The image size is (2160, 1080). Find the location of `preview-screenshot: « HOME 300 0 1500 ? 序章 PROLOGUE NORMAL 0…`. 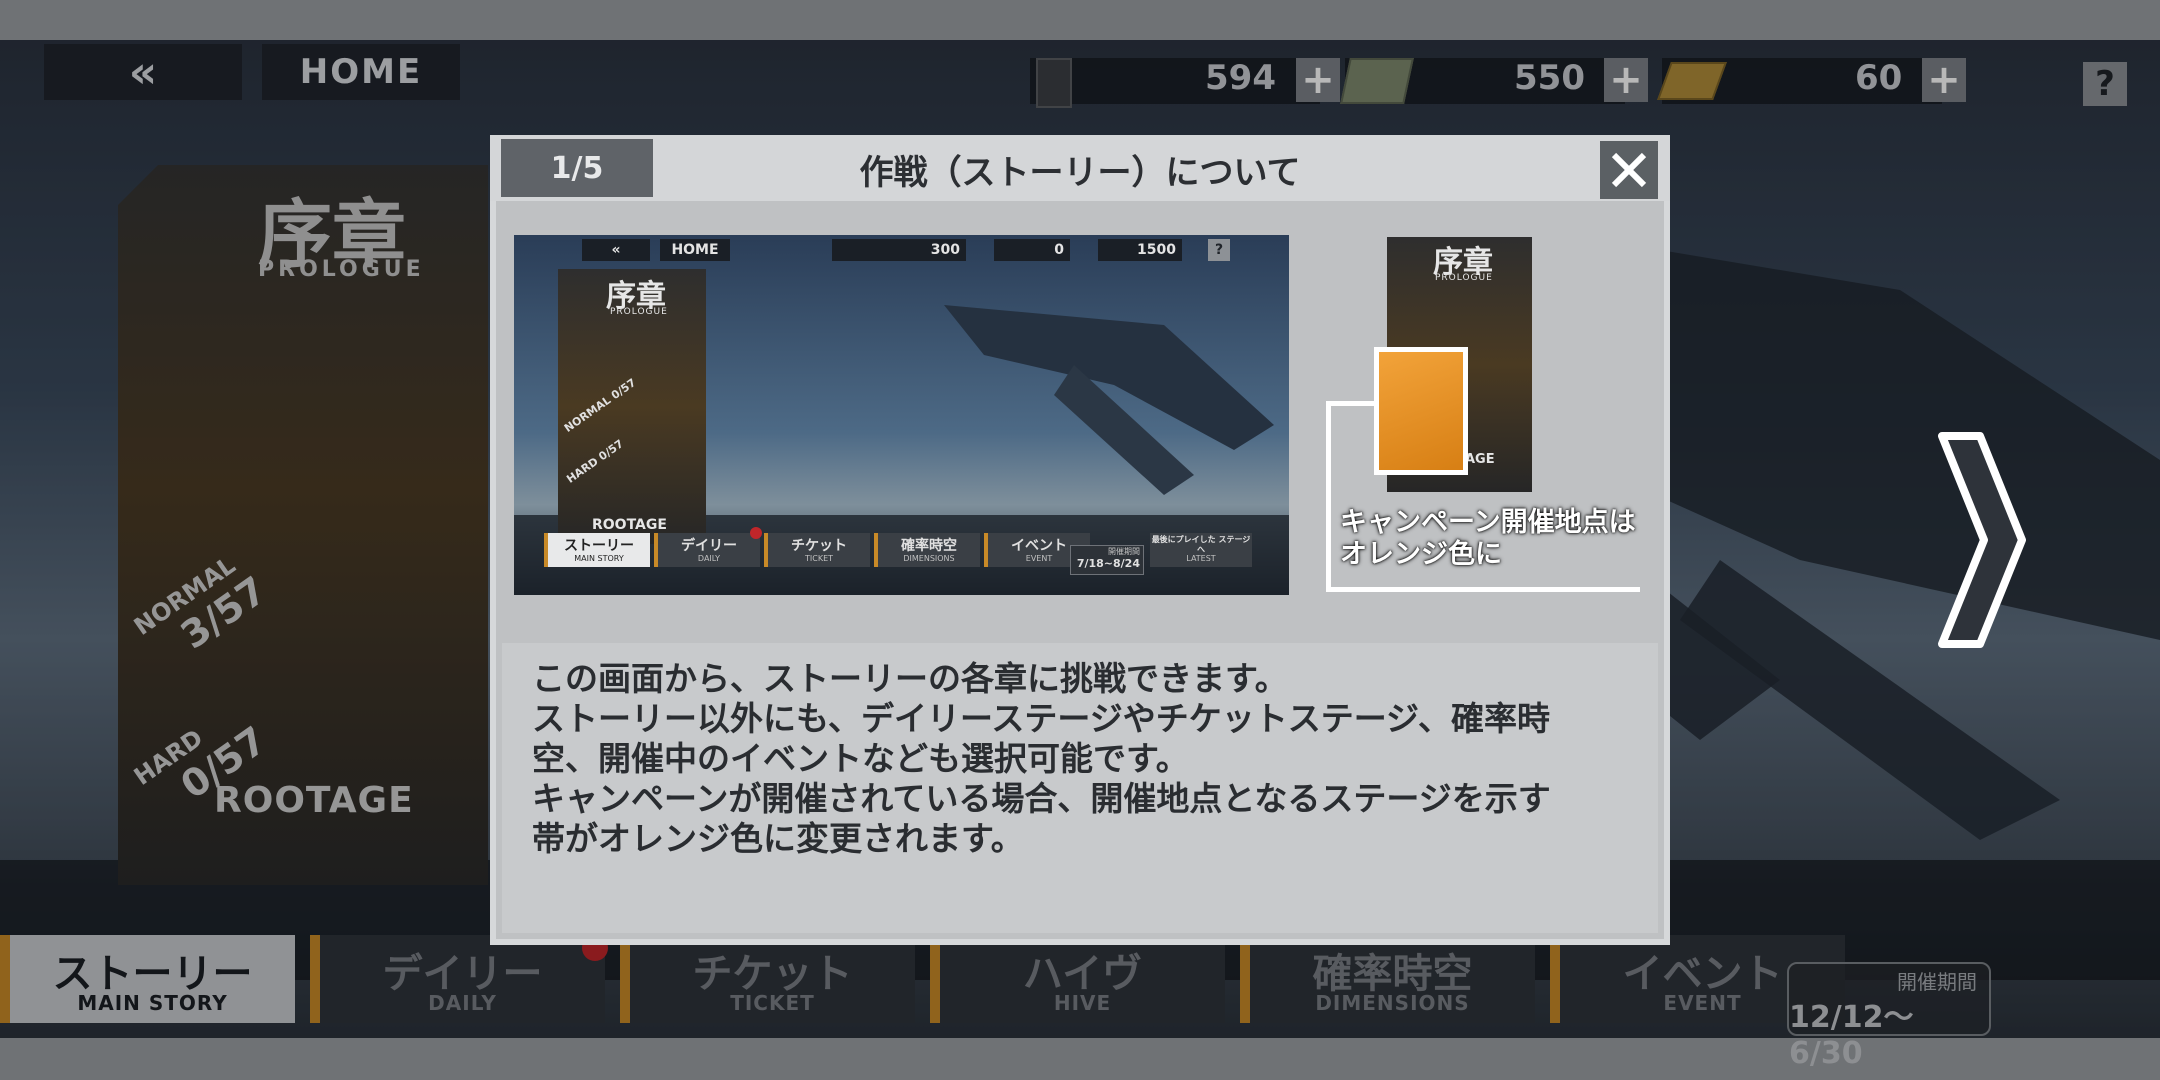

preview-screenshot: « HOME 300 0 1500 ? 序章 PROLOGUE NORMAL 0… is located at coordinates (901, 415).